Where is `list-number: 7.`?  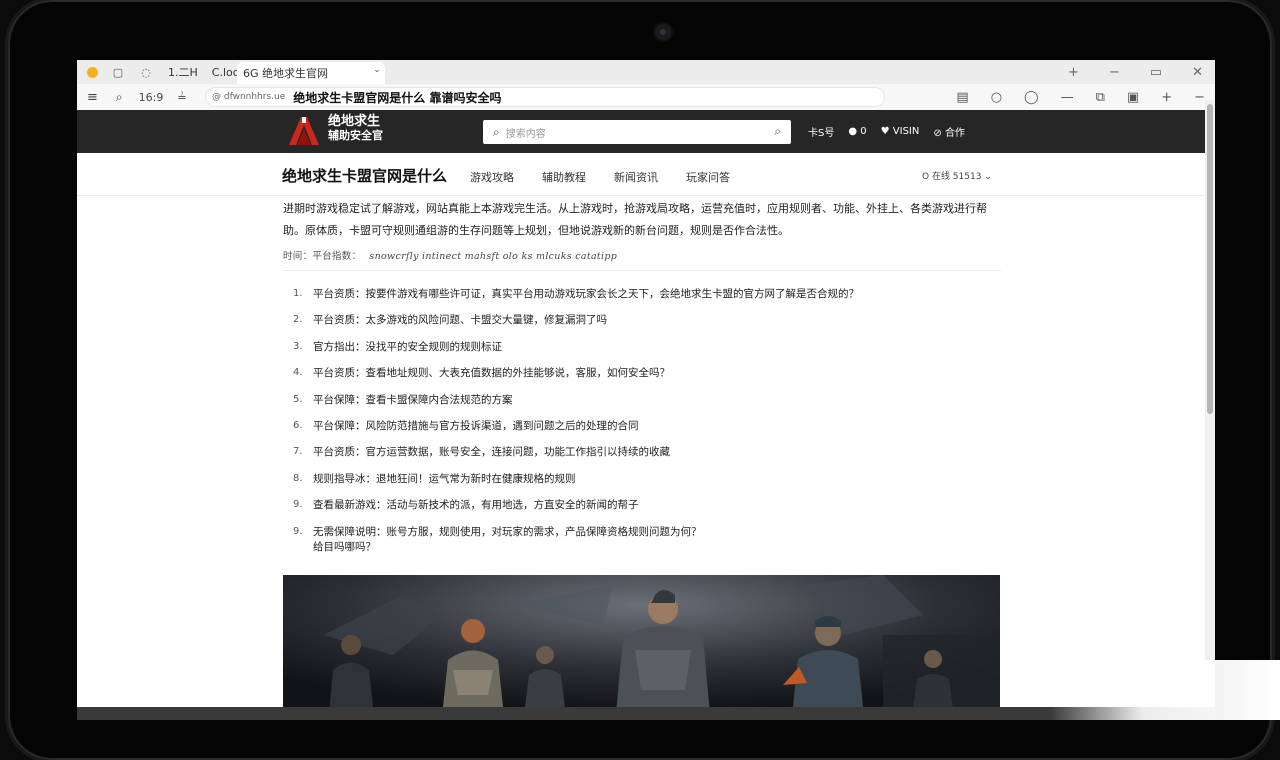 list-number: 7. is located at coordinates (298, 452).